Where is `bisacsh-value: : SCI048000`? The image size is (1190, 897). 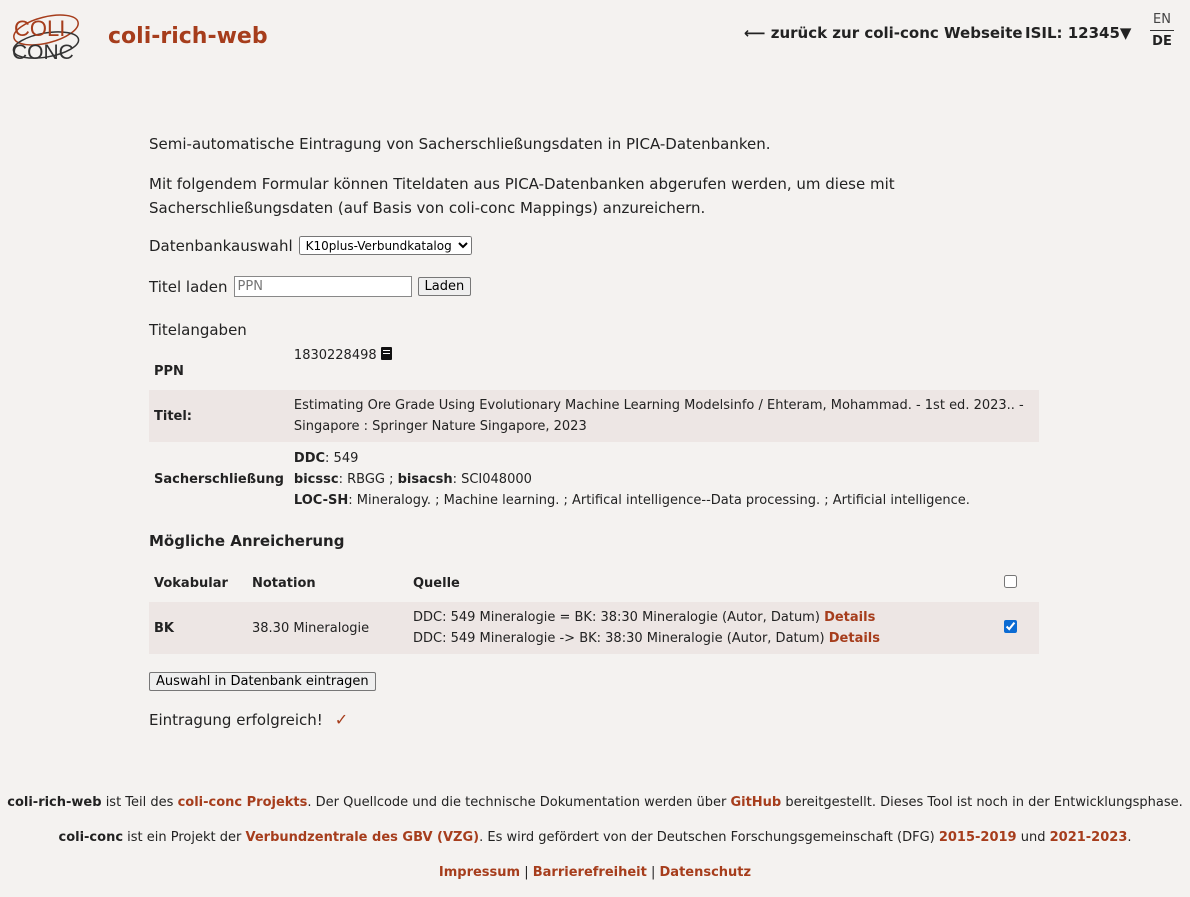 bisacsh-value: : SCI048000 is located at coordinates (492, 479).